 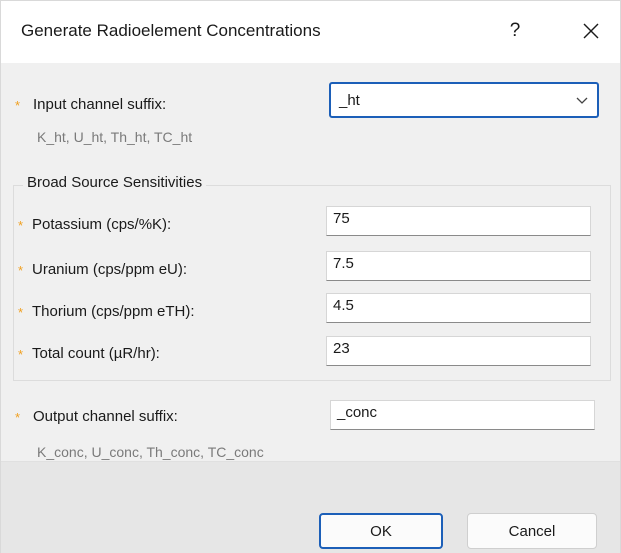 I want to click on total-count-field: 23, so click(x=458, y=351).